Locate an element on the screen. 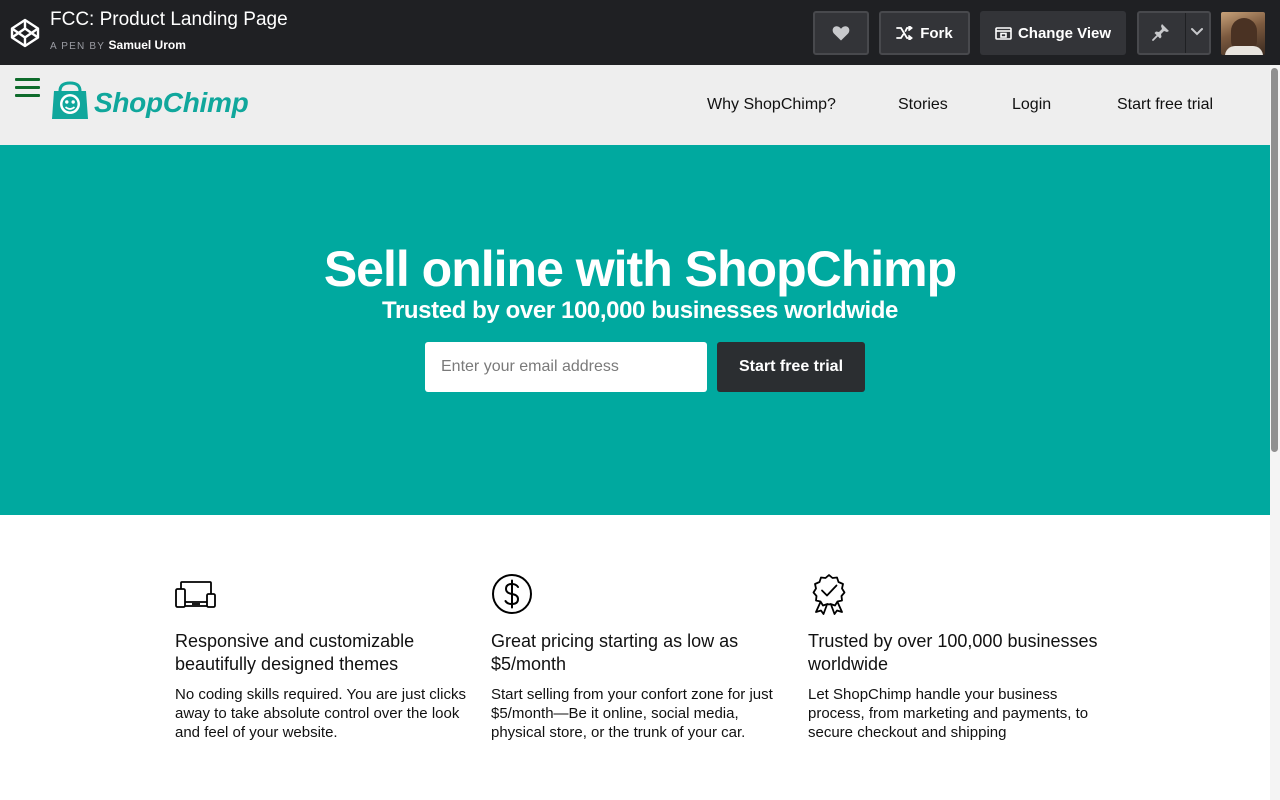 This screenshot has width=1280, height=800. hero-title: Sell online with ShopChimp is located at coordinates (640, 269).